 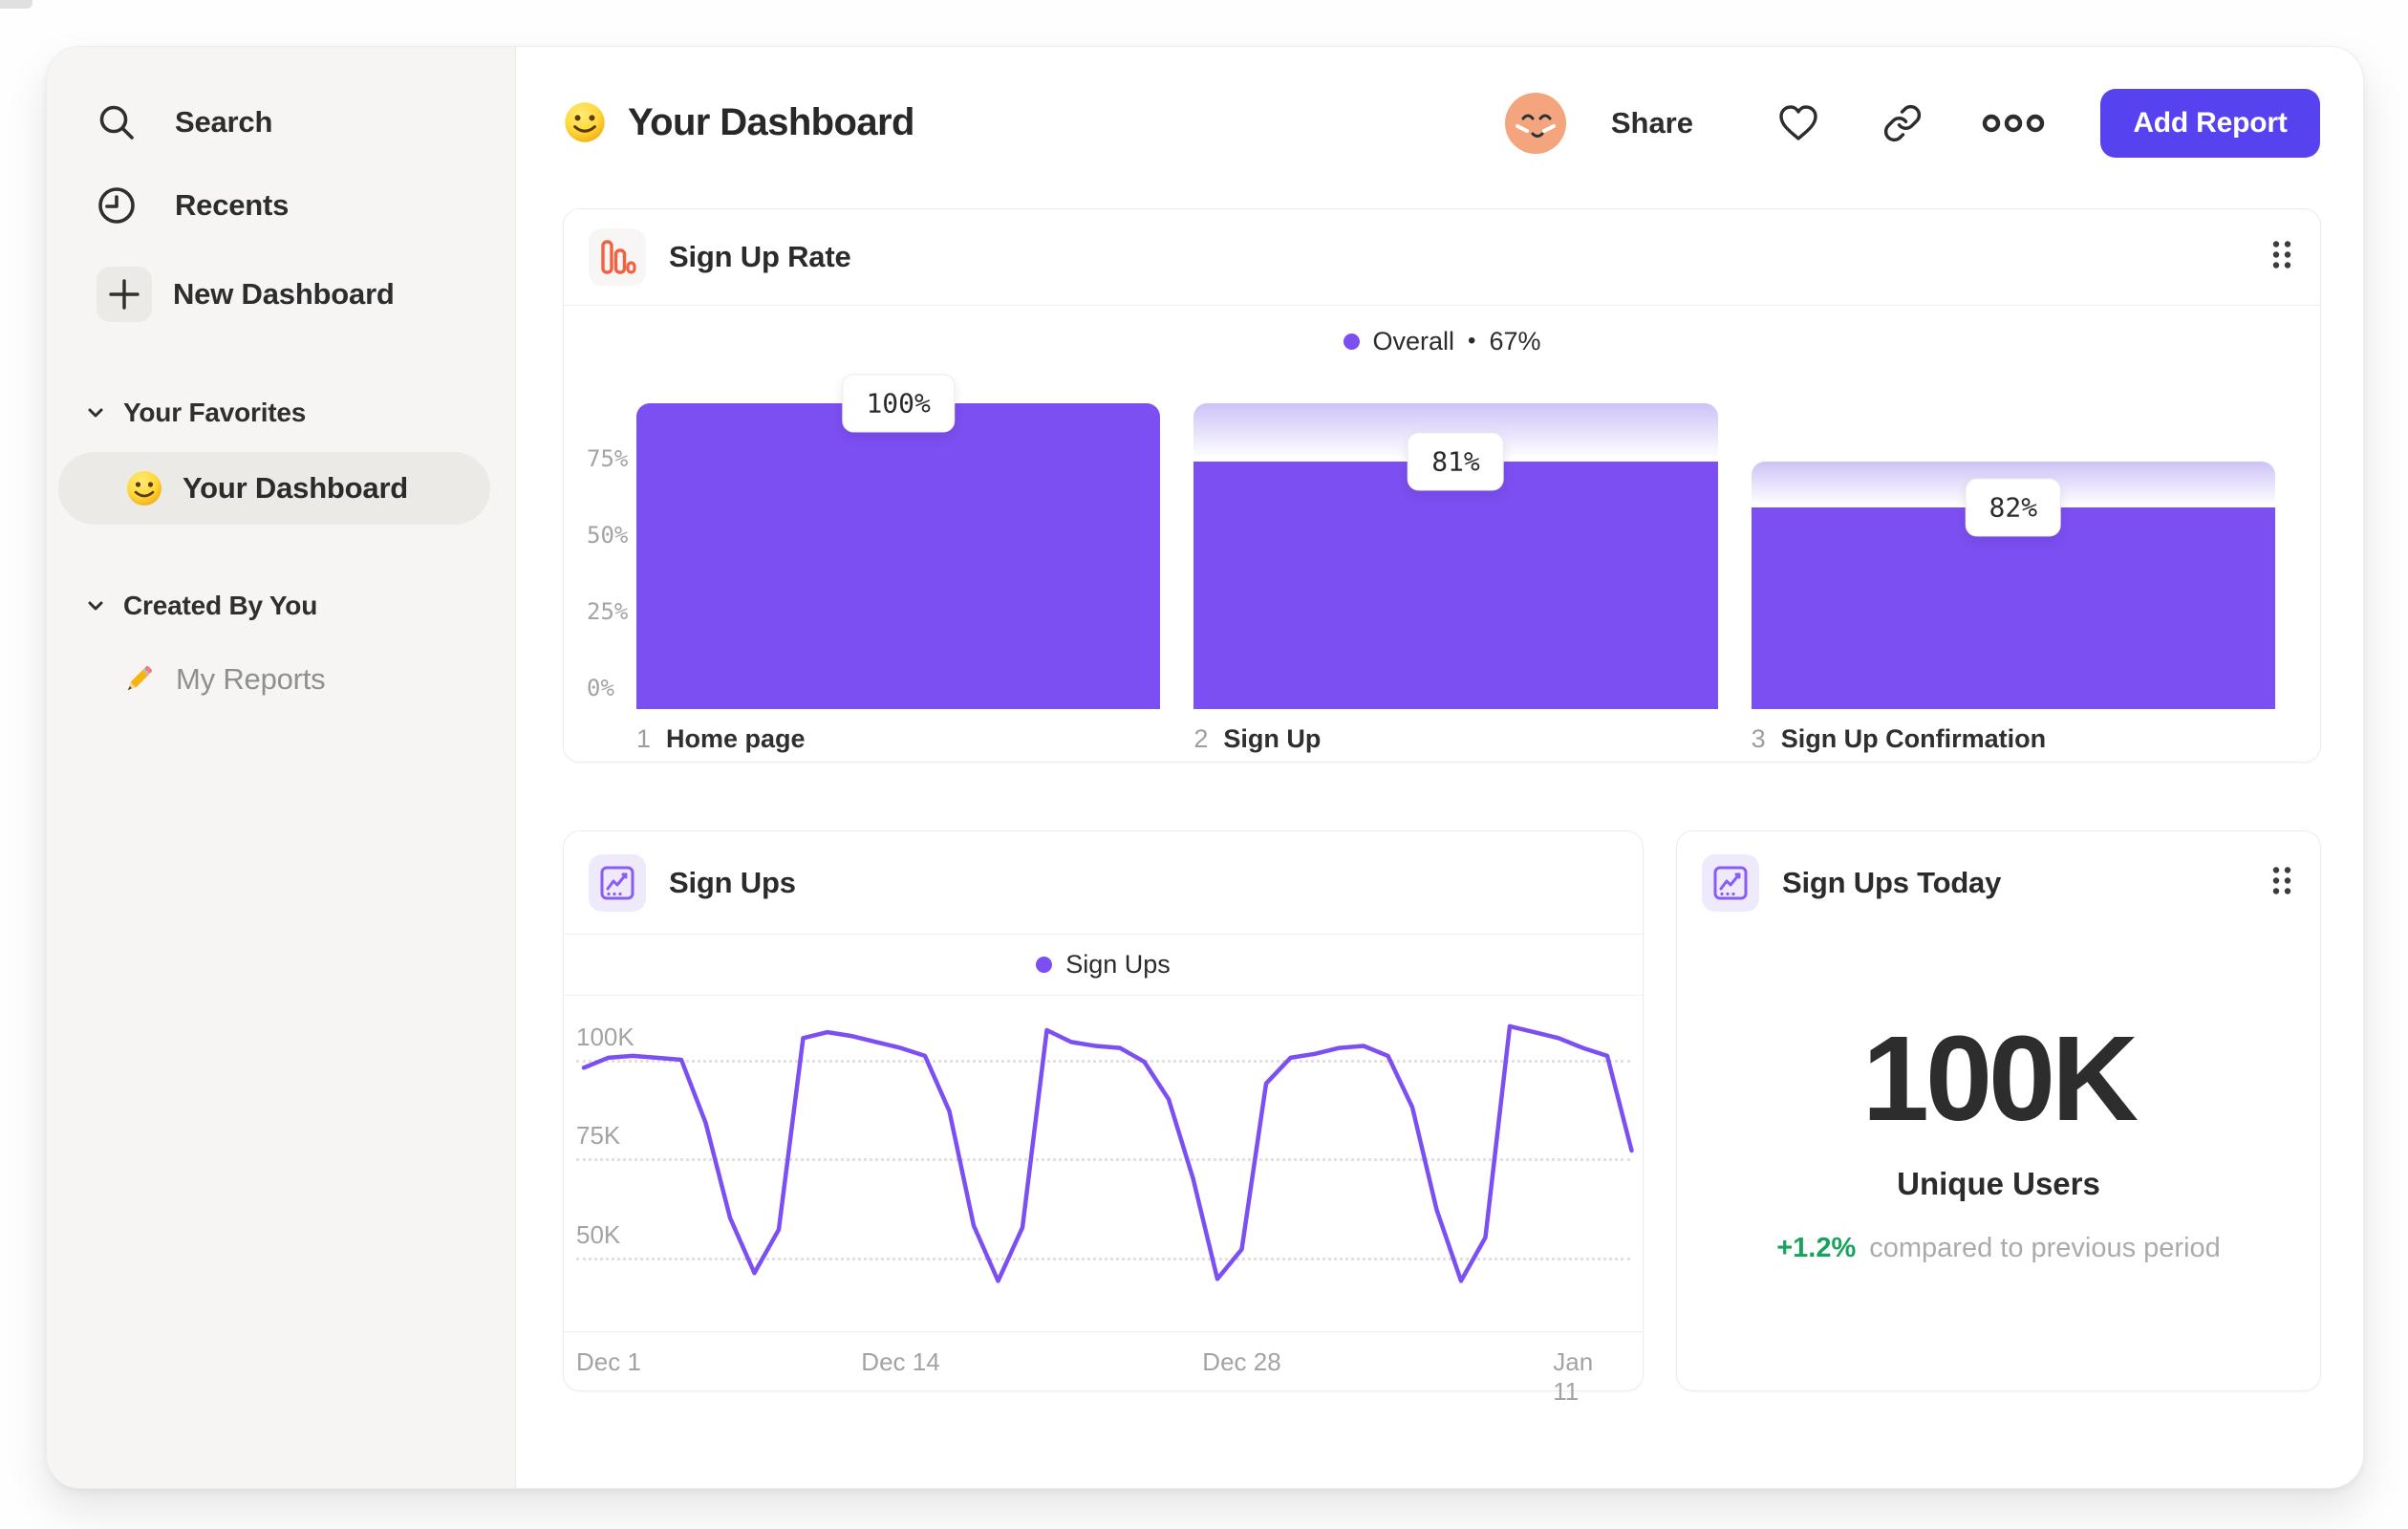 I want to click on x-axis-line, so click(x=1104, y=1331).